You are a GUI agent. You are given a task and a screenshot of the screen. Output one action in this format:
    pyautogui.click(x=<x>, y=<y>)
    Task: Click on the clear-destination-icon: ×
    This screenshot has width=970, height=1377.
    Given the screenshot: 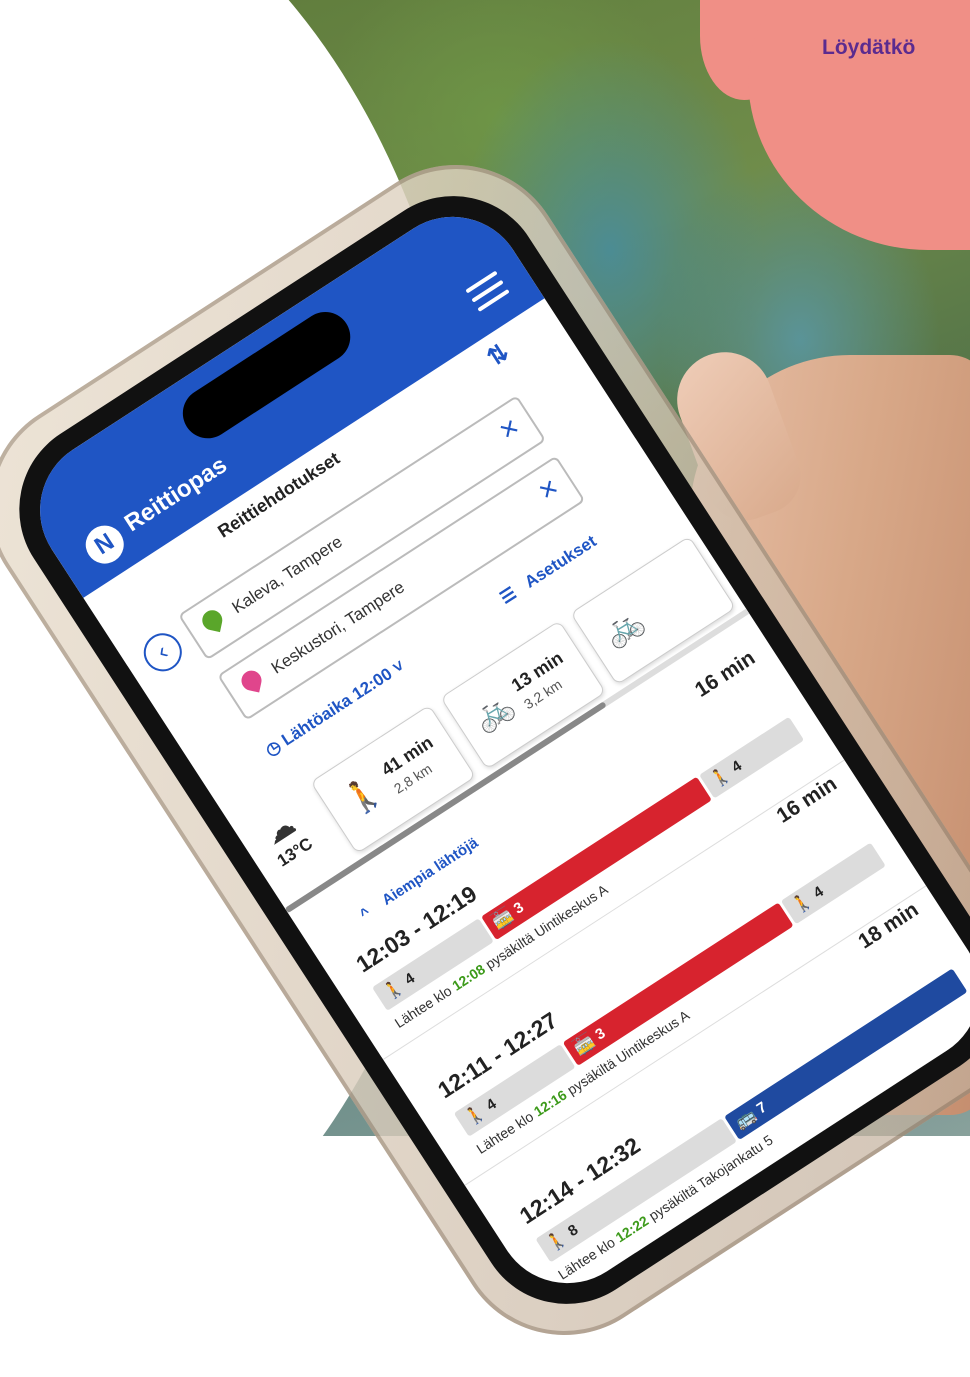 What is the action you would take?
    pyautogui.click(x=548, y=490)
    